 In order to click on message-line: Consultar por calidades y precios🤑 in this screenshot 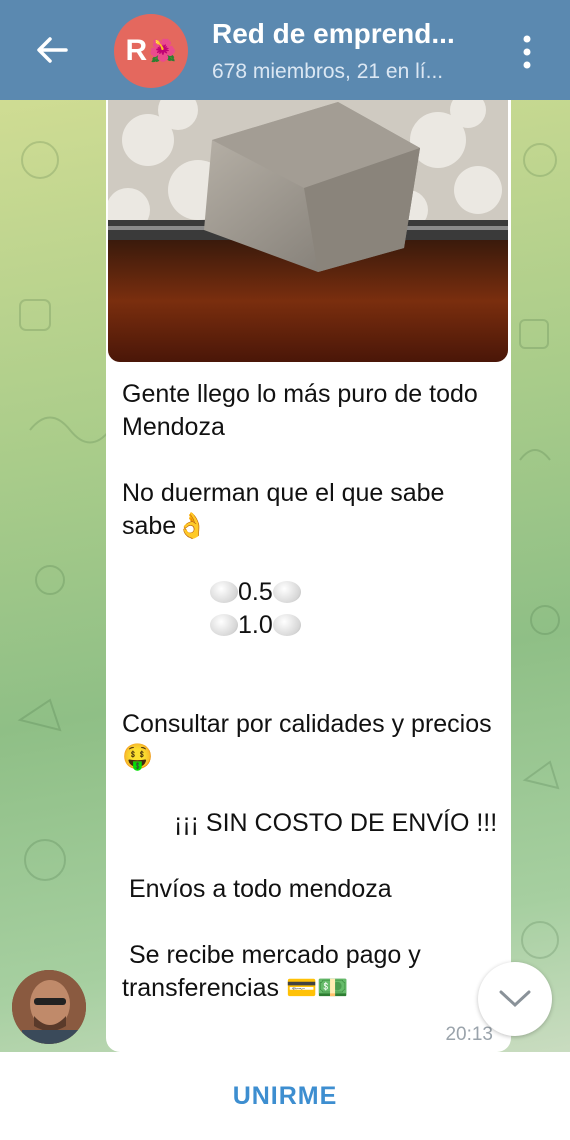, I will do `click(307, 740)`.